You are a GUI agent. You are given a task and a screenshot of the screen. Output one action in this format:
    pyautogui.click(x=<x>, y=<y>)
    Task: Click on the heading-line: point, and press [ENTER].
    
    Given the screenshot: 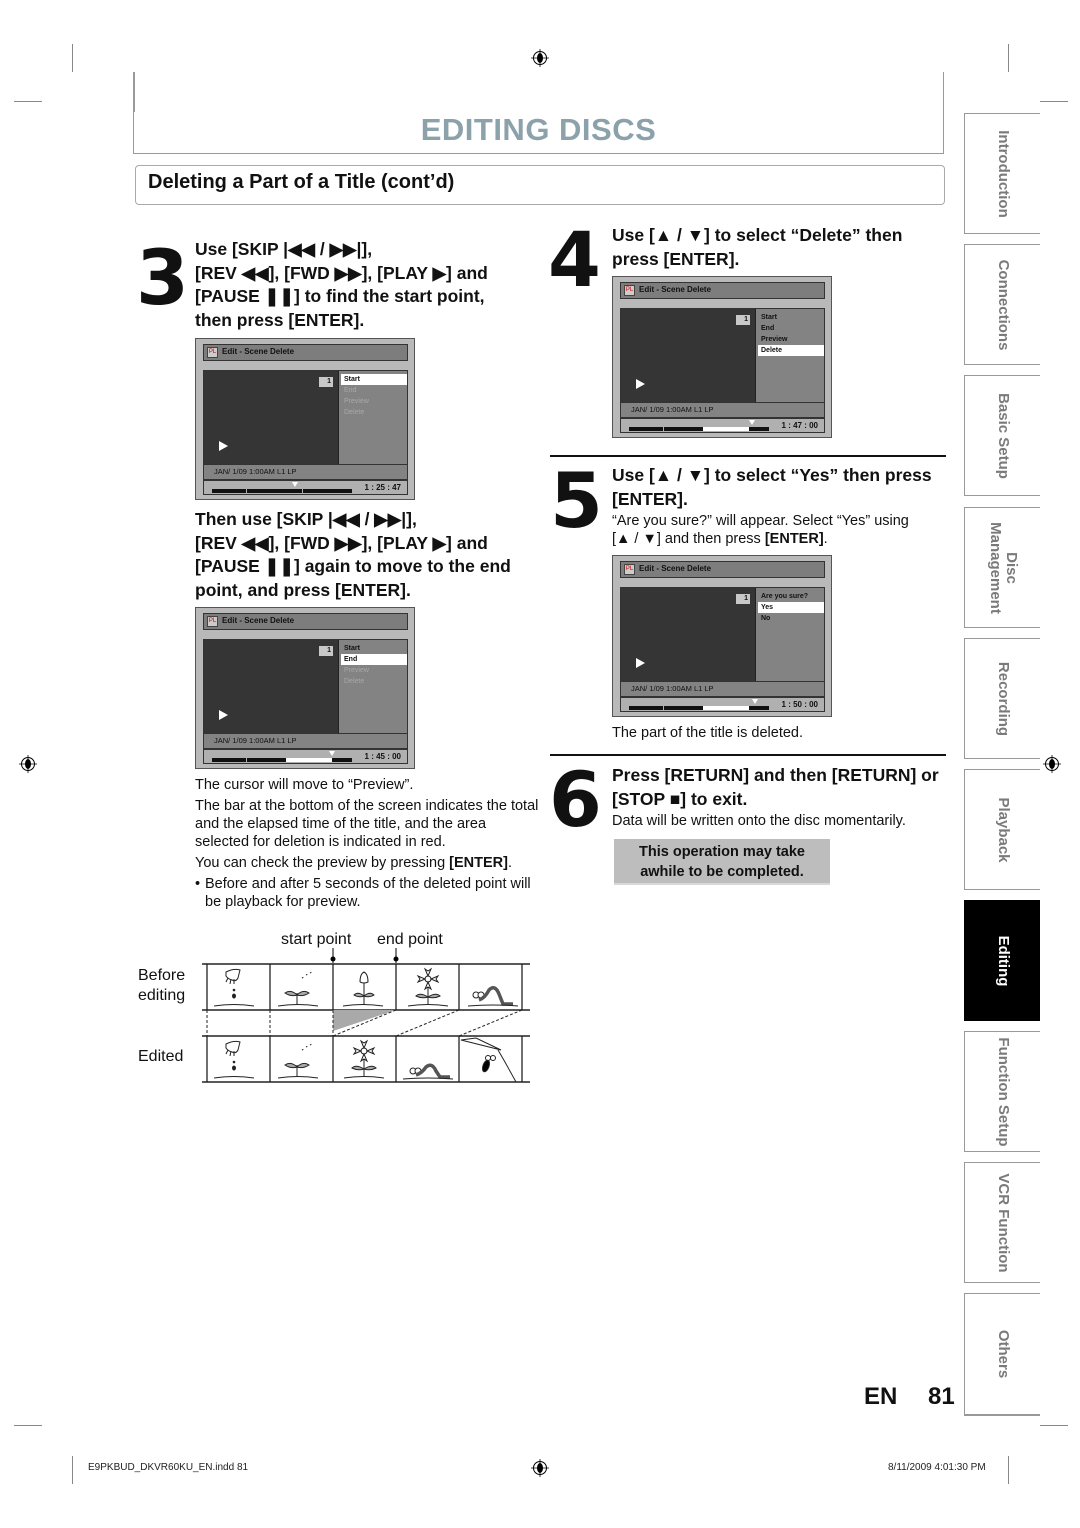 What is the action you would take?
    pyautogui.click(x=303, y=589)
    